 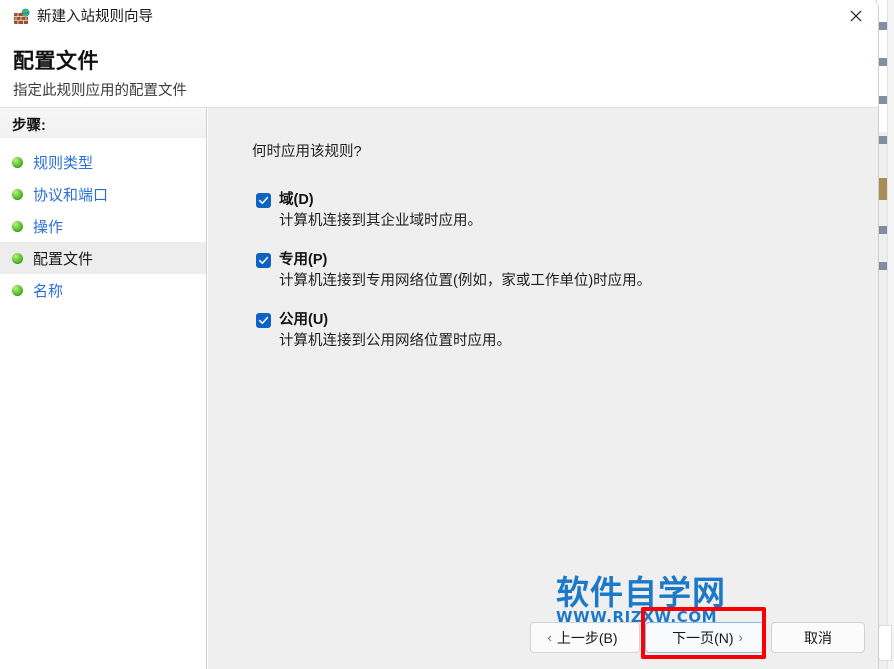 I want to click on content-question: 何时应用该规则?, so click(x=307, y=152).